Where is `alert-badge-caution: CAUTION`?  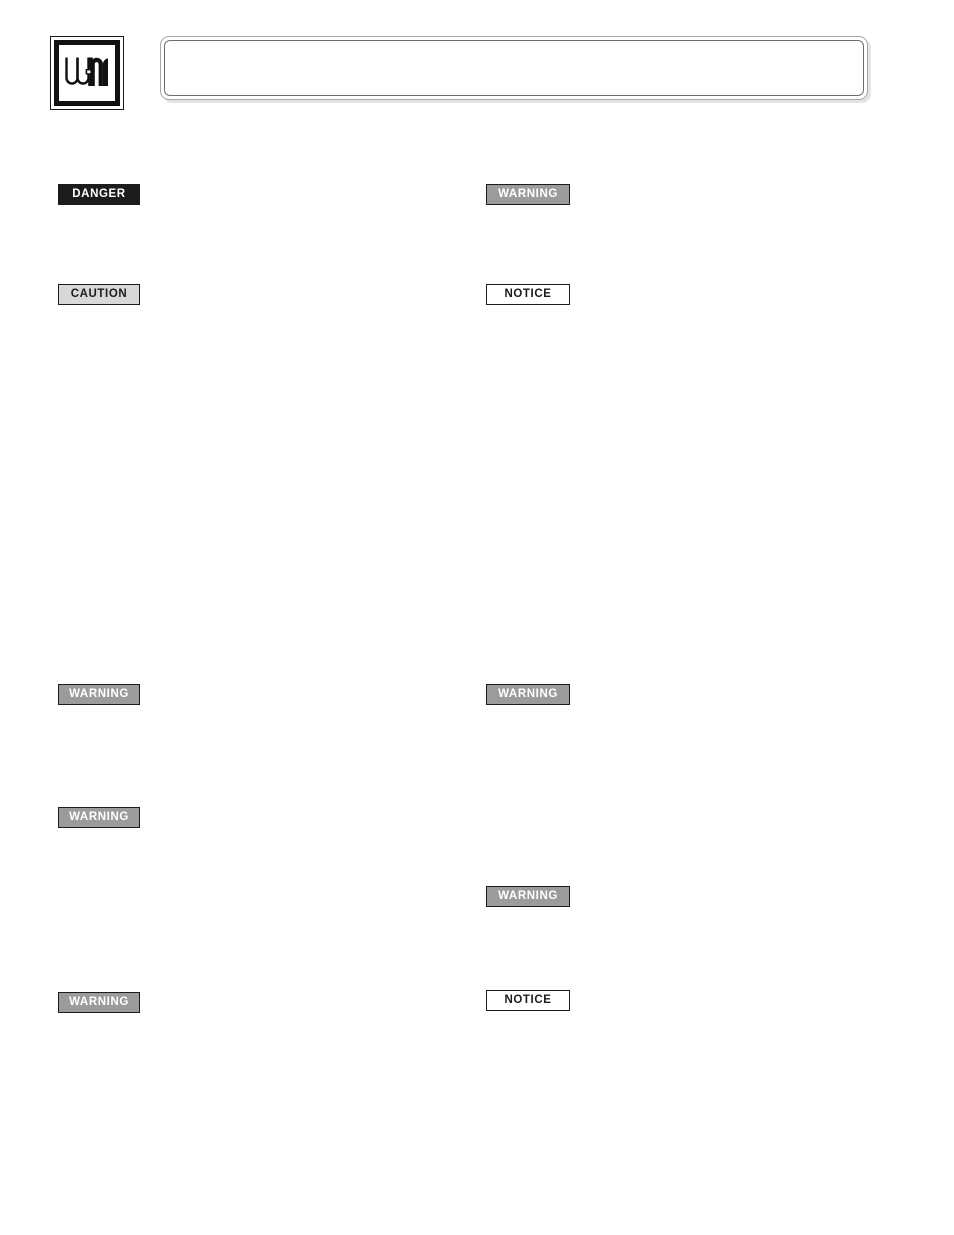
alert-badge-caution: CAUTION is located at coordinates (99, 294).